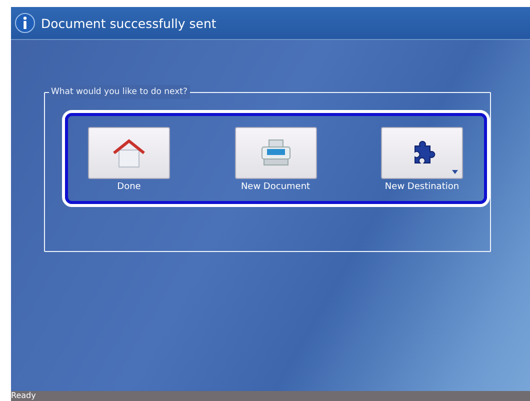  Describe the element at coordinates (275, 187) in the screenshot. I see `action-label: New Document` at that location.